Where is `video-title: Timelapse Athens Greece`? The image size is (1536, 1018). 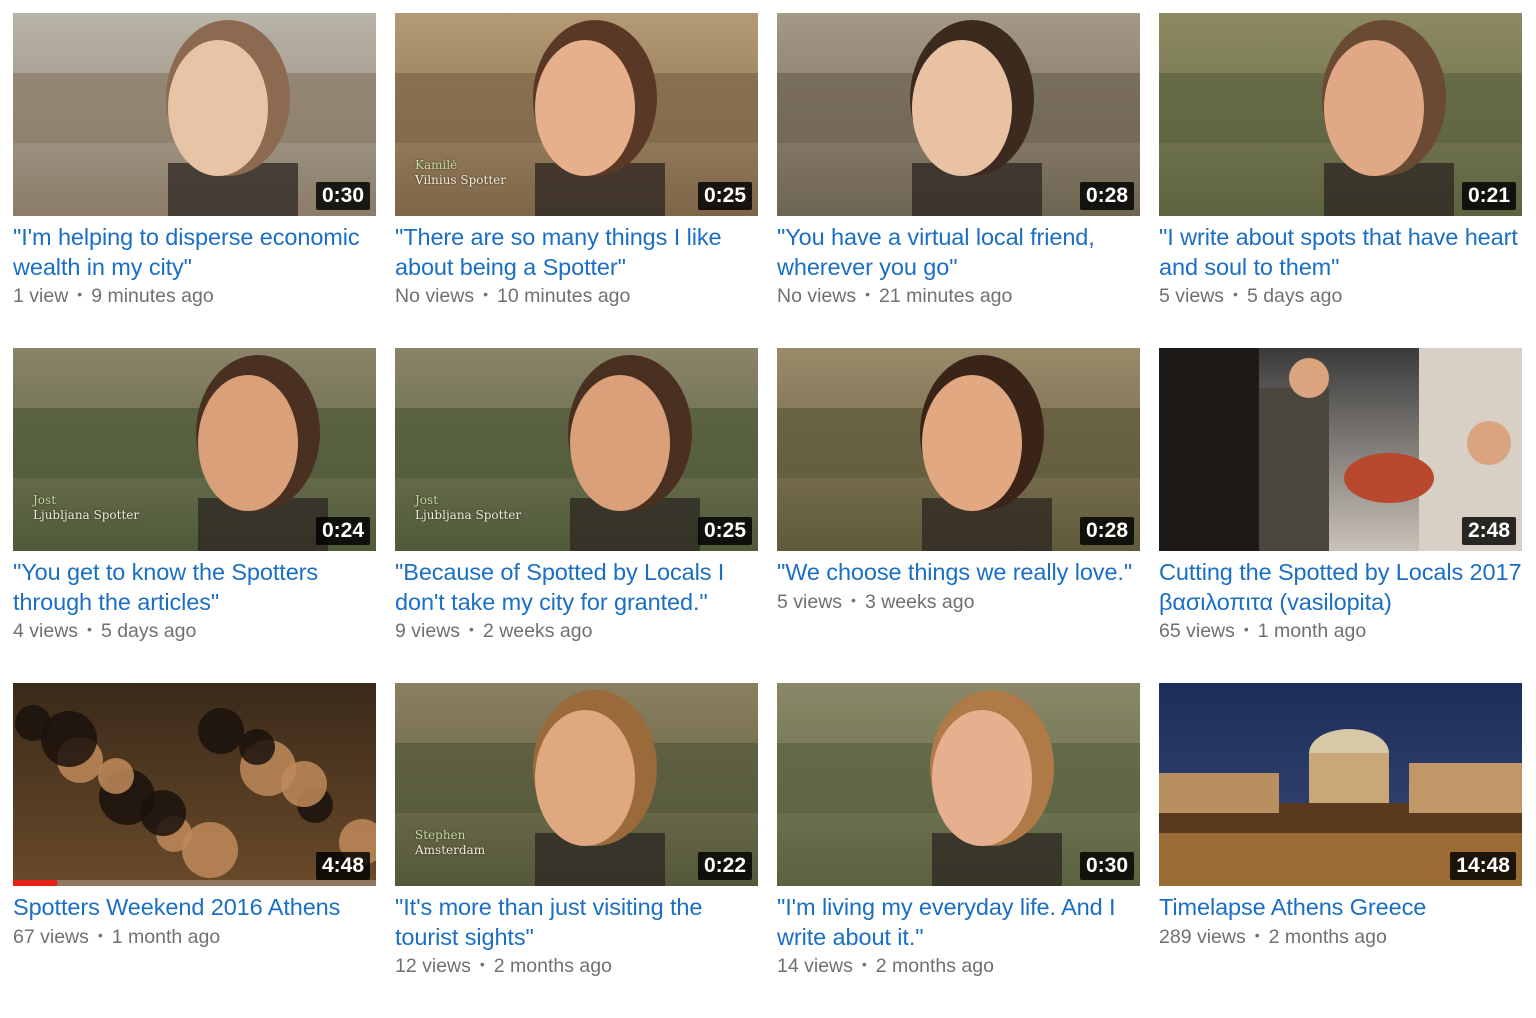
video-title: Timelapse Athens Greece is located at coordinates (1340, 908).